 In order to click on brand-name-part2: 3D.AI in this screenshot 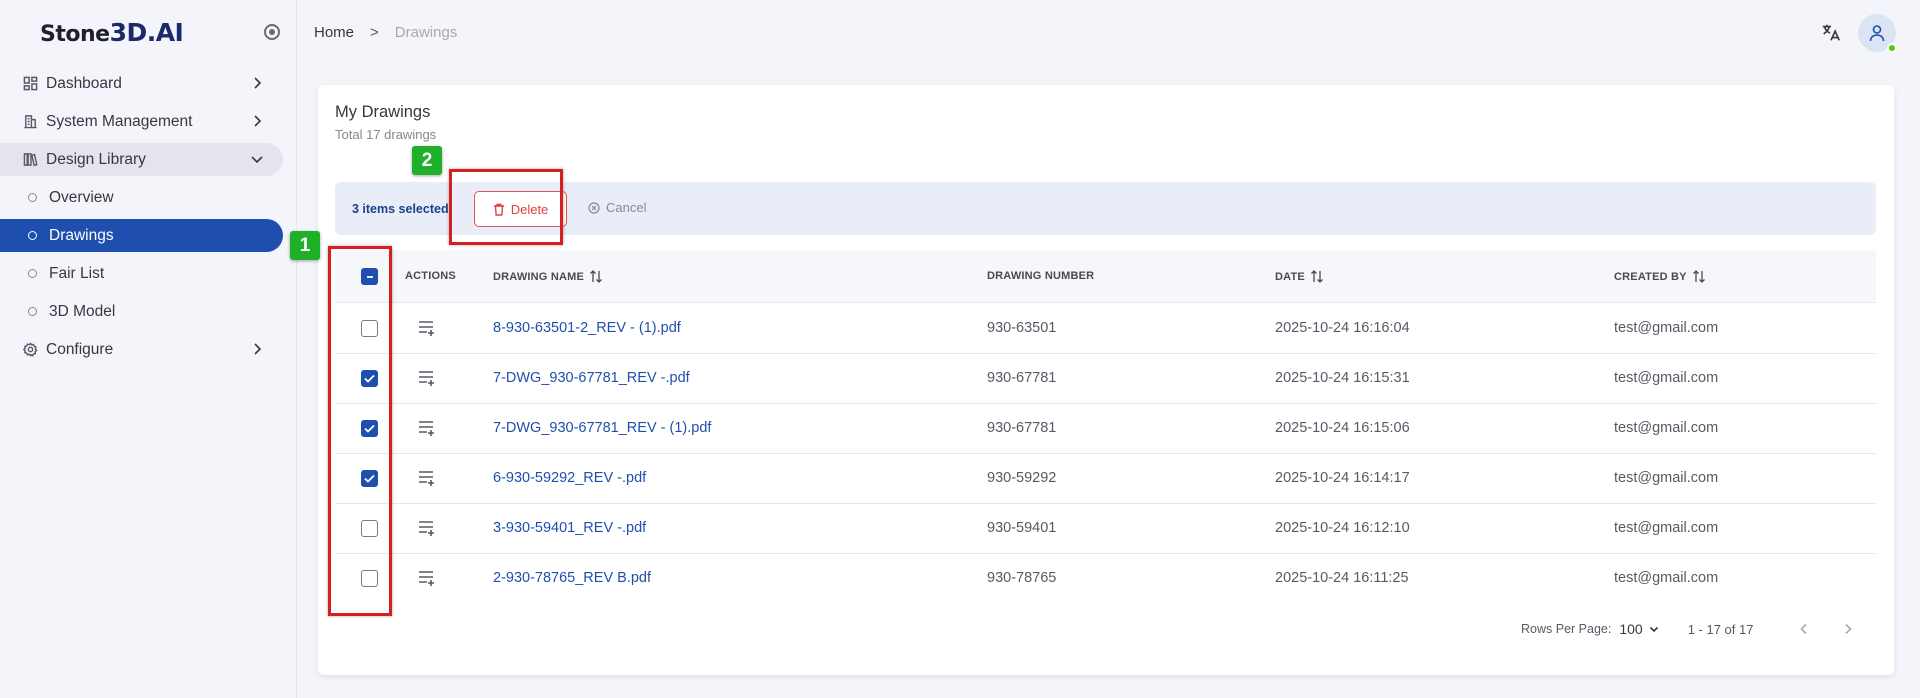, I will do `click(146, 32)`.